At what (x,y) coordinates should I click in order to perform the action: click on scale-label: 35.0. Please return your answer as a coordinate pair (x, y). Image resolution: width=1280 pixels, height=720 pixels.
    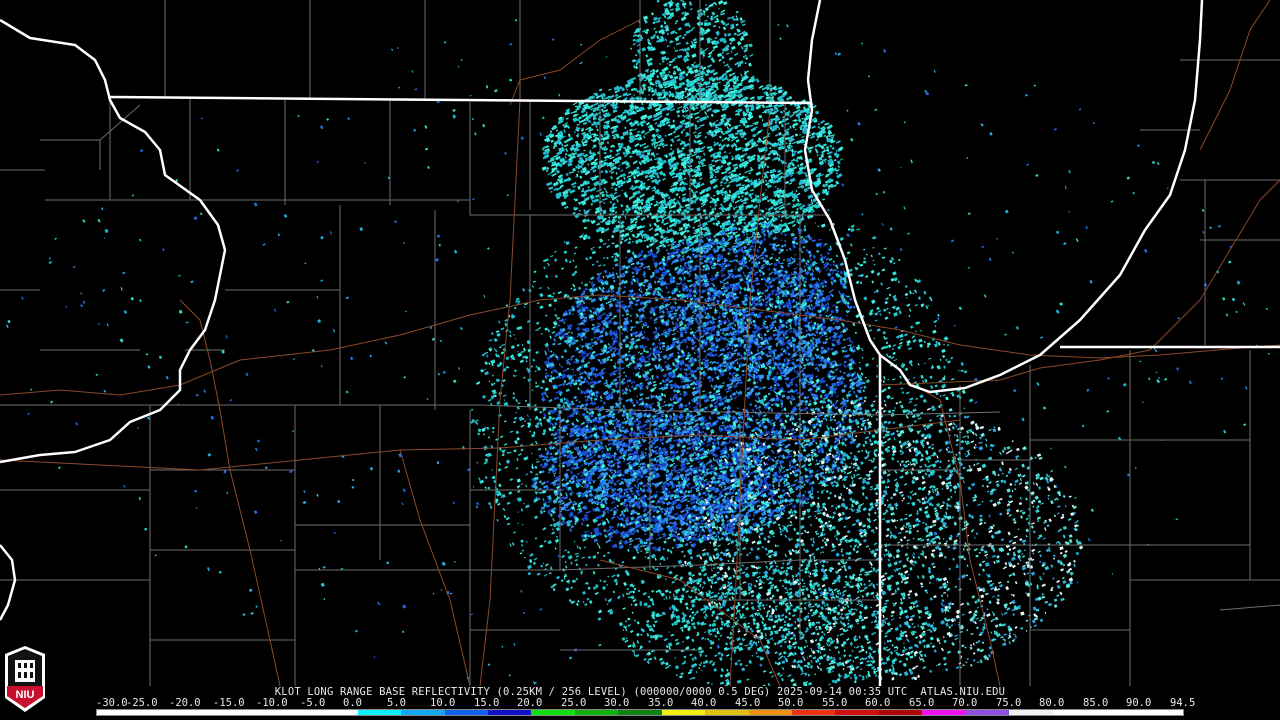
    Looking at the image, I should click on (661, 703).